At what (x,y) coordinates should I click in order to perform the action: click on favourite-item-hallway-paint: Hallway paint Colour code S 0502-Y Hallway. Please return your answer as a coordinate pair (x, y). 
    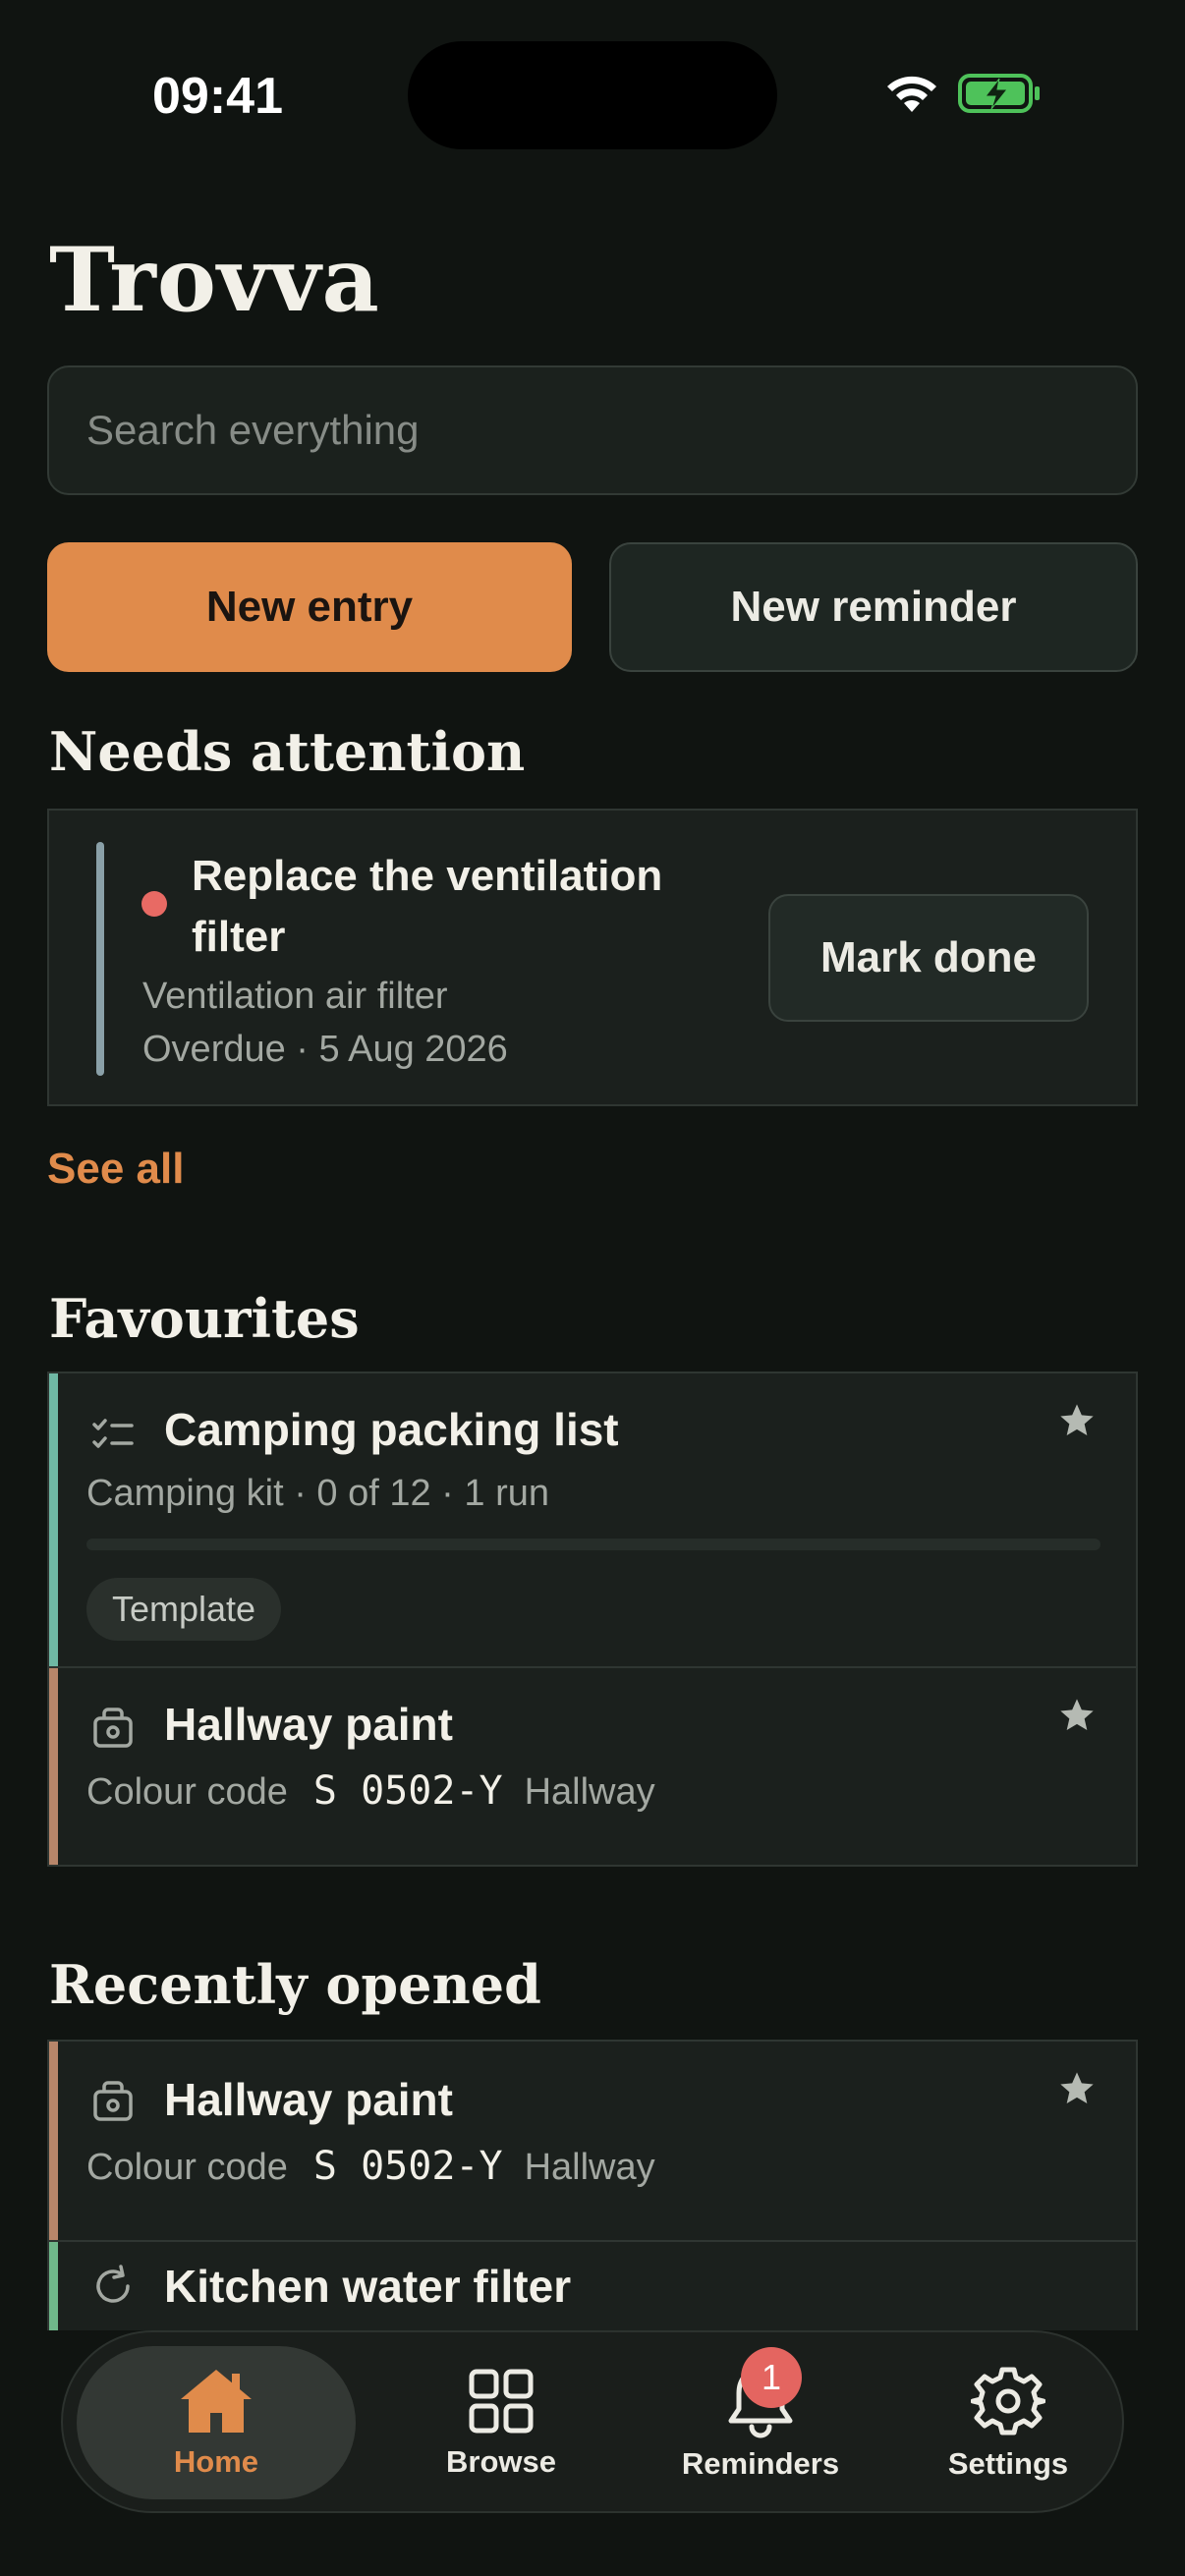
    Looking at the image, I should click on (592, 1766).